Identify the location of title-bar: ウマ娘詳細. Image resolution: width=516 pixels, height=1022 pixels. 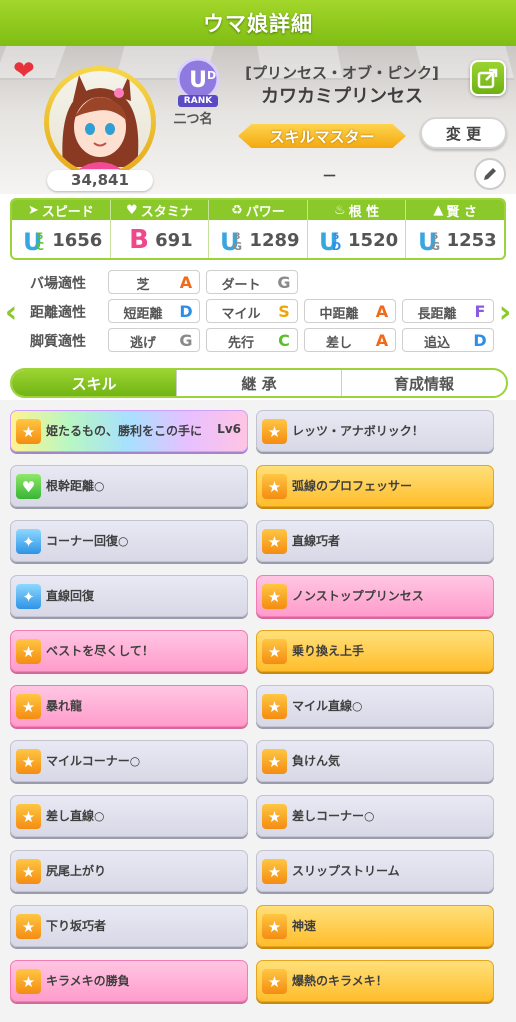
(258, 23).